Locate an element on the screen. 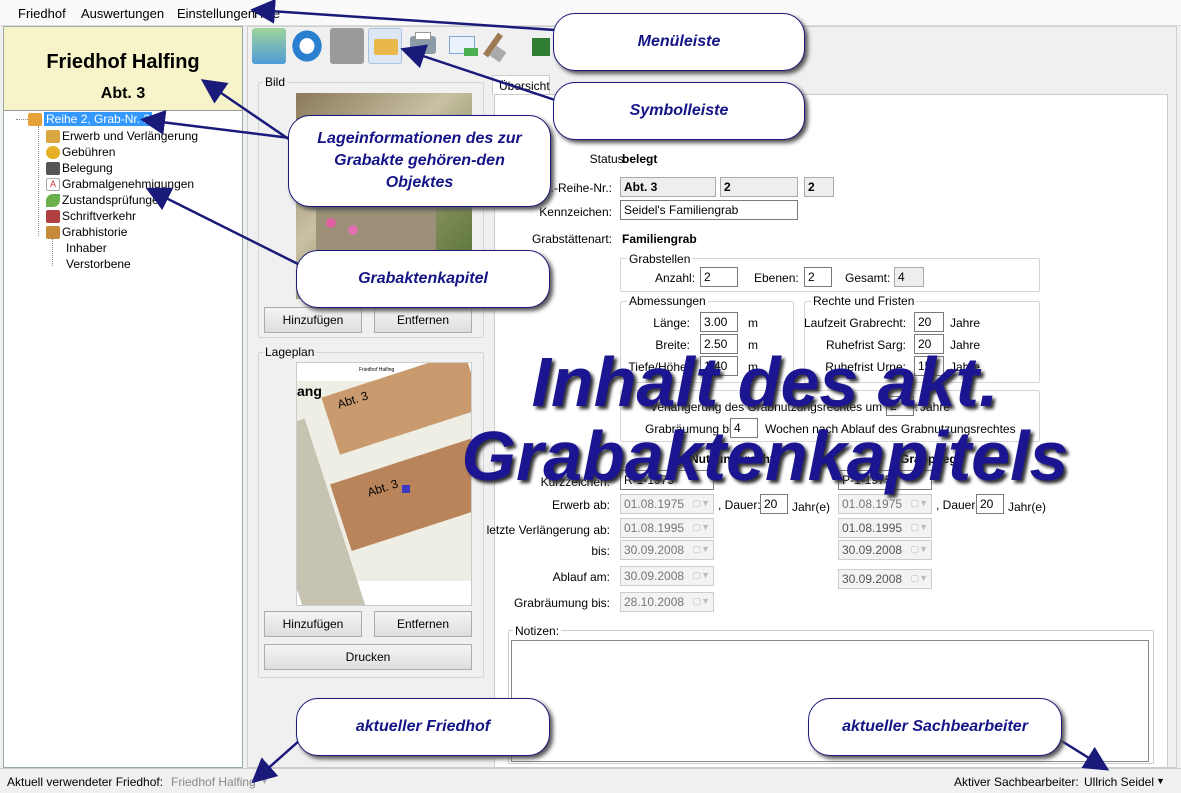  annotation-big-text: Inhalt des akt. Grabaktenkapitels is located at coordinates (765, 419).